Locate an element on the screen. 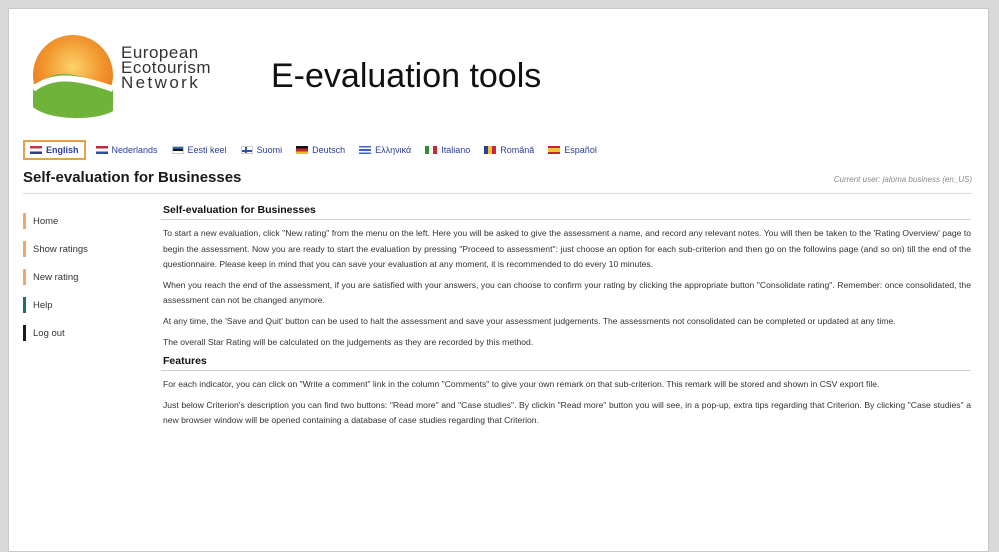 The height and width of the screenshot is (552, 999). features-heading: Features is located at coordinates (566, 363).